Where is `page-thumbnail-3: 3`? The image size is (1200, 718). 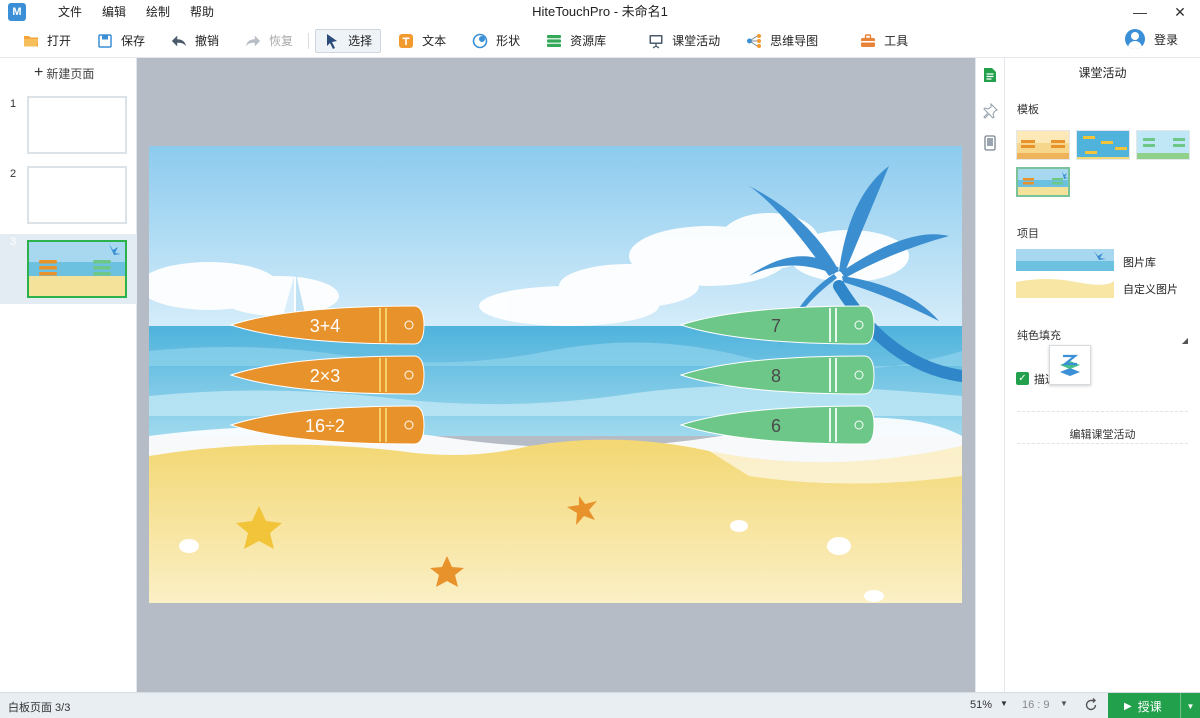 page-thumbnail-3: 3 is located at coordinates (68, 269).